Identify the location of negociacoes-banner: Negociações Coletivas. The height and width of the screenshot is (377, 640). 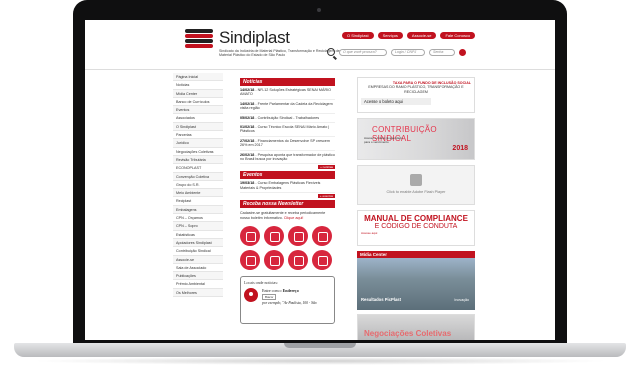
(416, 327).